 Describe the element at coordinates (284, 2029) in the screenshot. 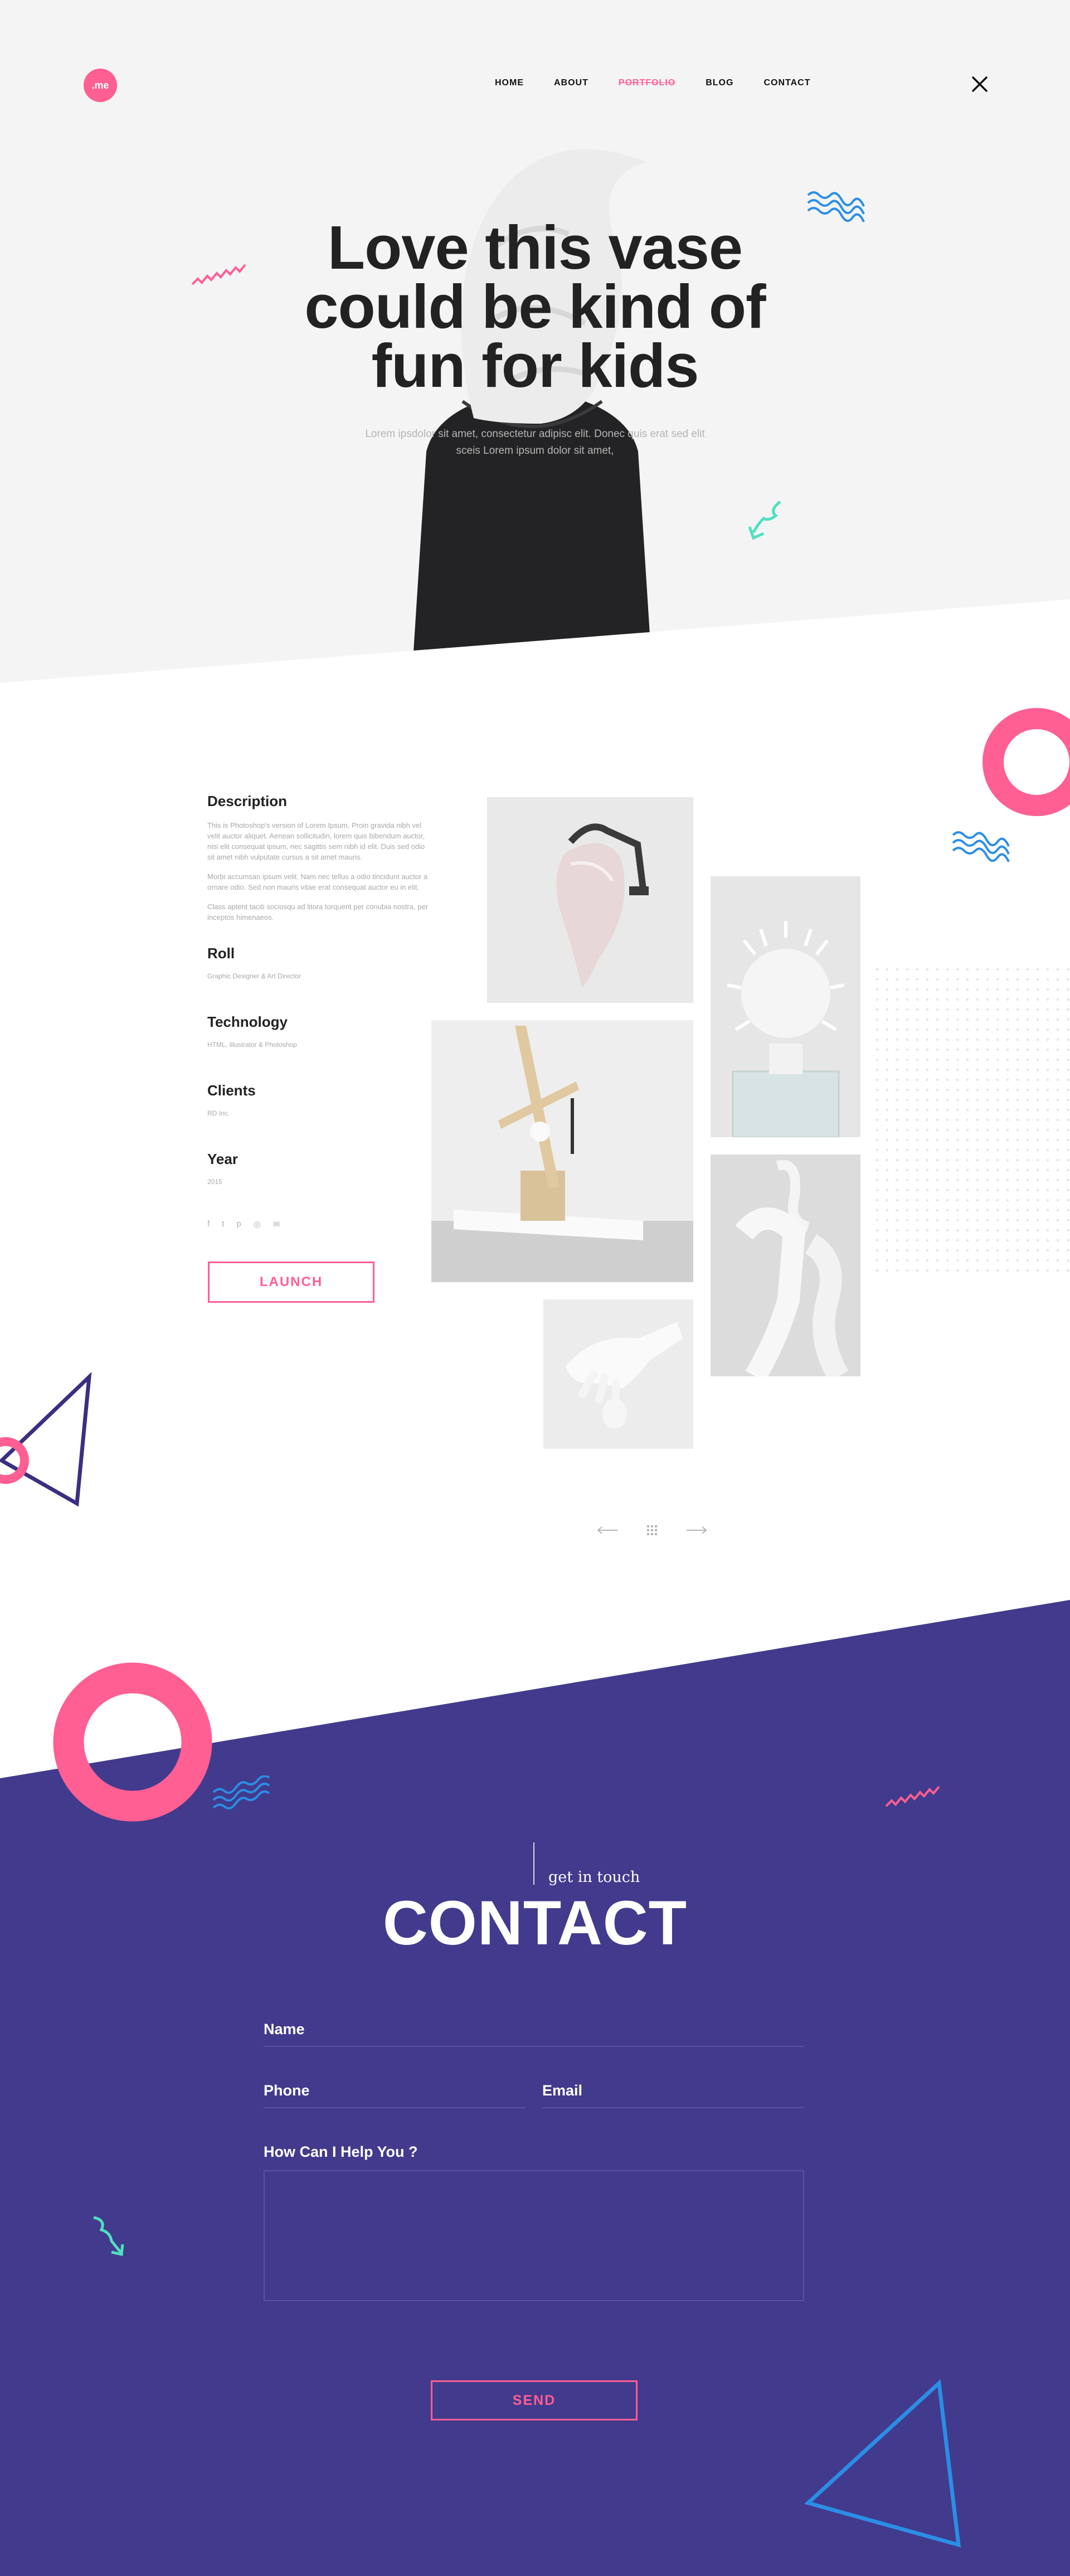

I see `name-label: Name` at that location.